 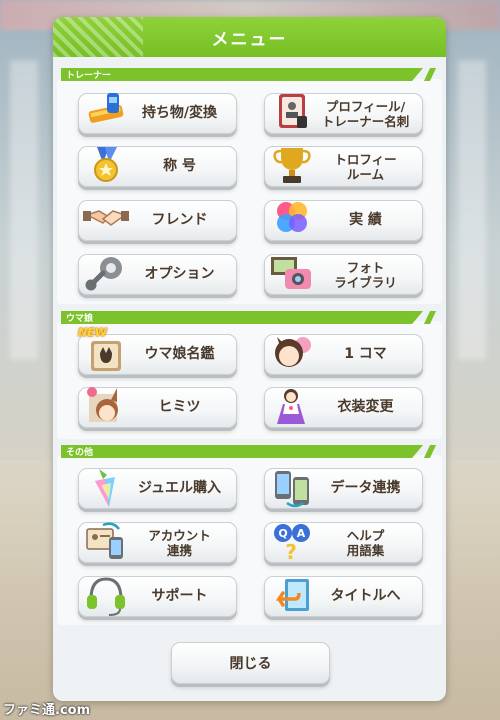 I want to click on jewel-purchase-button: ジュエル購入, so click(x=157, y=488).